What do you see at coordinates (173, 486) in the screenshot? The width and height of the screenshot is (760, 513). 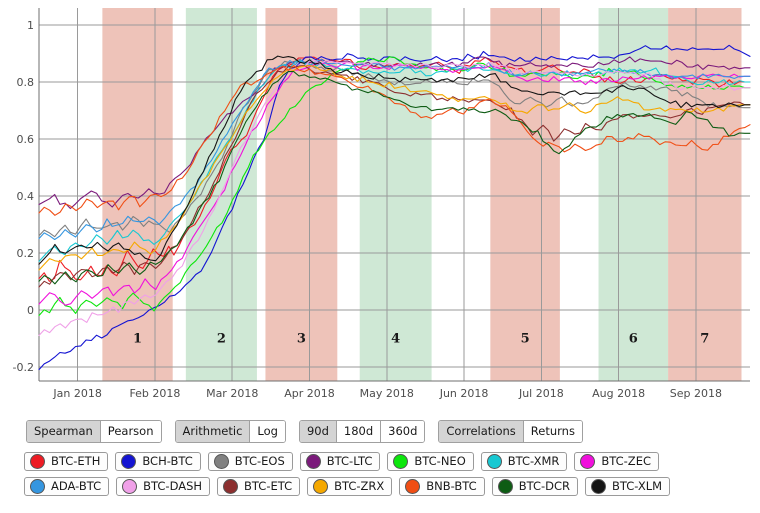 I see `legend-item-label: BTC-DASH` at bounding box center [173, 486].